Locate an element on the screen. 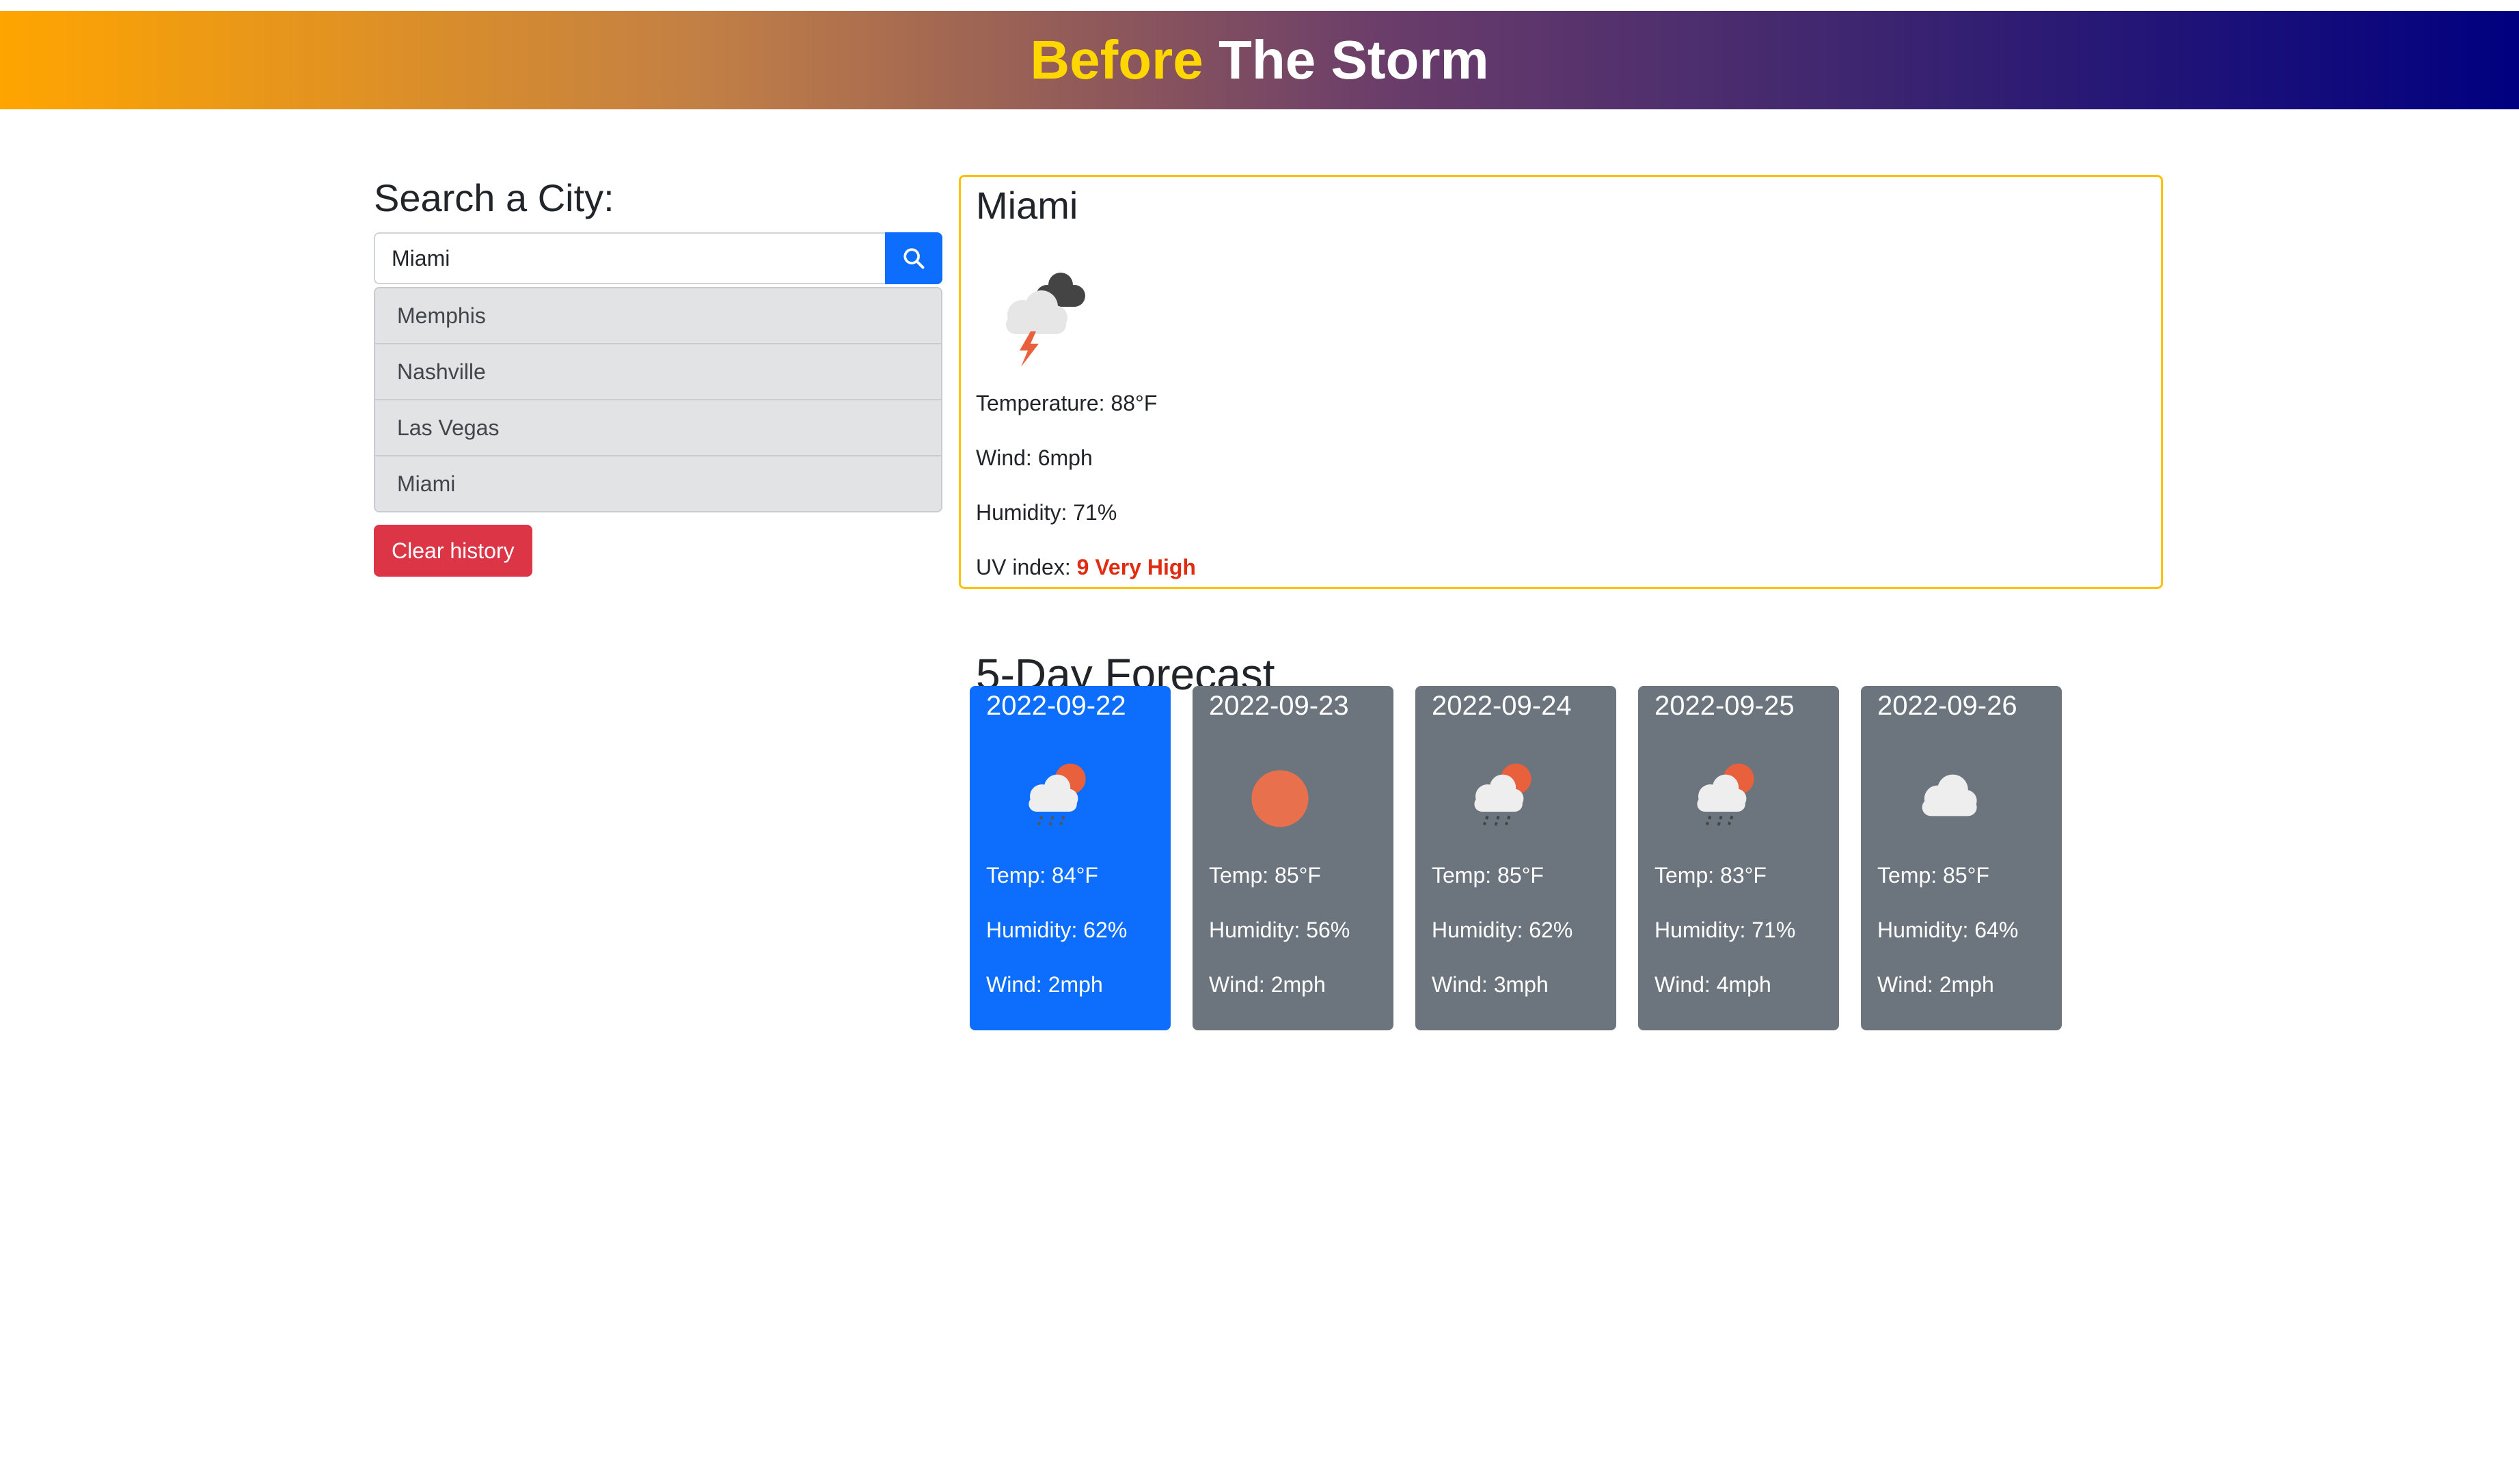  thunderstorm-icon is located at coordinates (1045, 320).